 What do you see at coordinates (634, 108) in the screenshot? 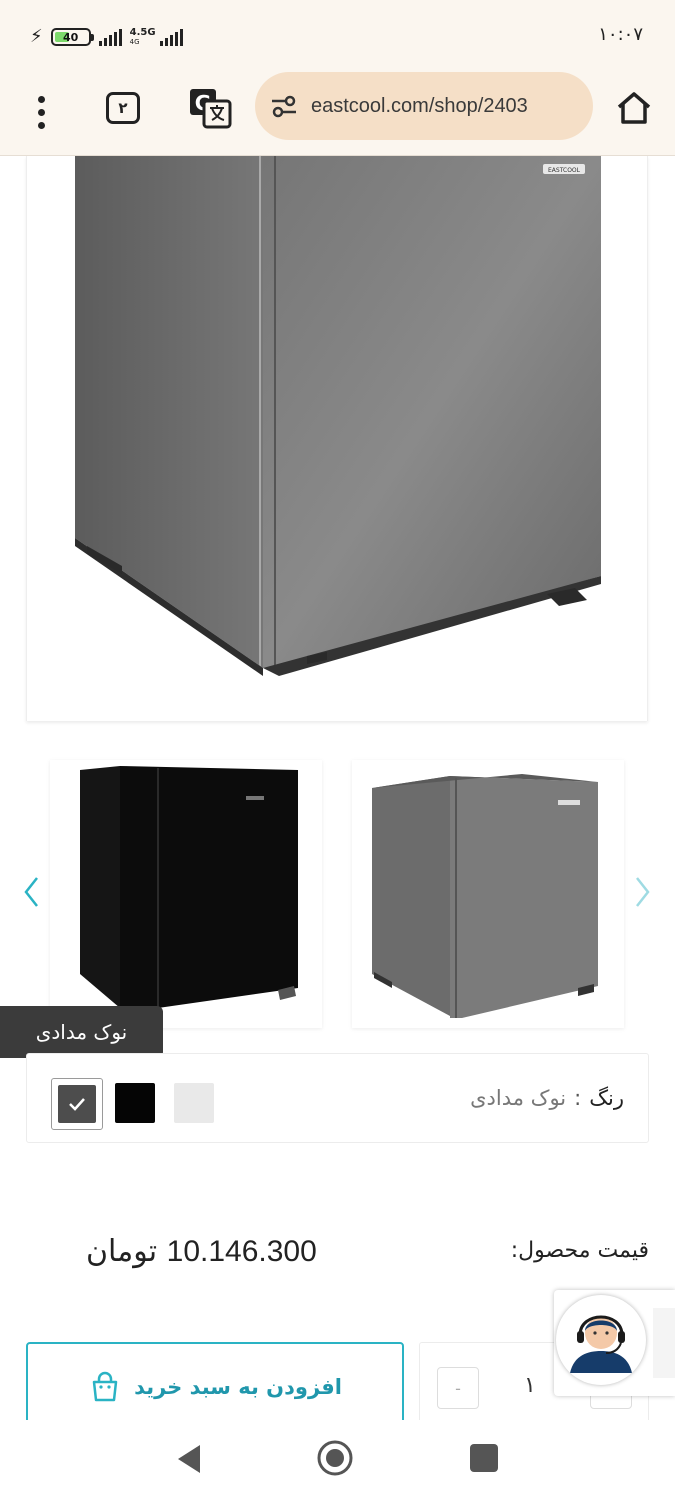
I see `home-icon` at bounding box center [634, 108].